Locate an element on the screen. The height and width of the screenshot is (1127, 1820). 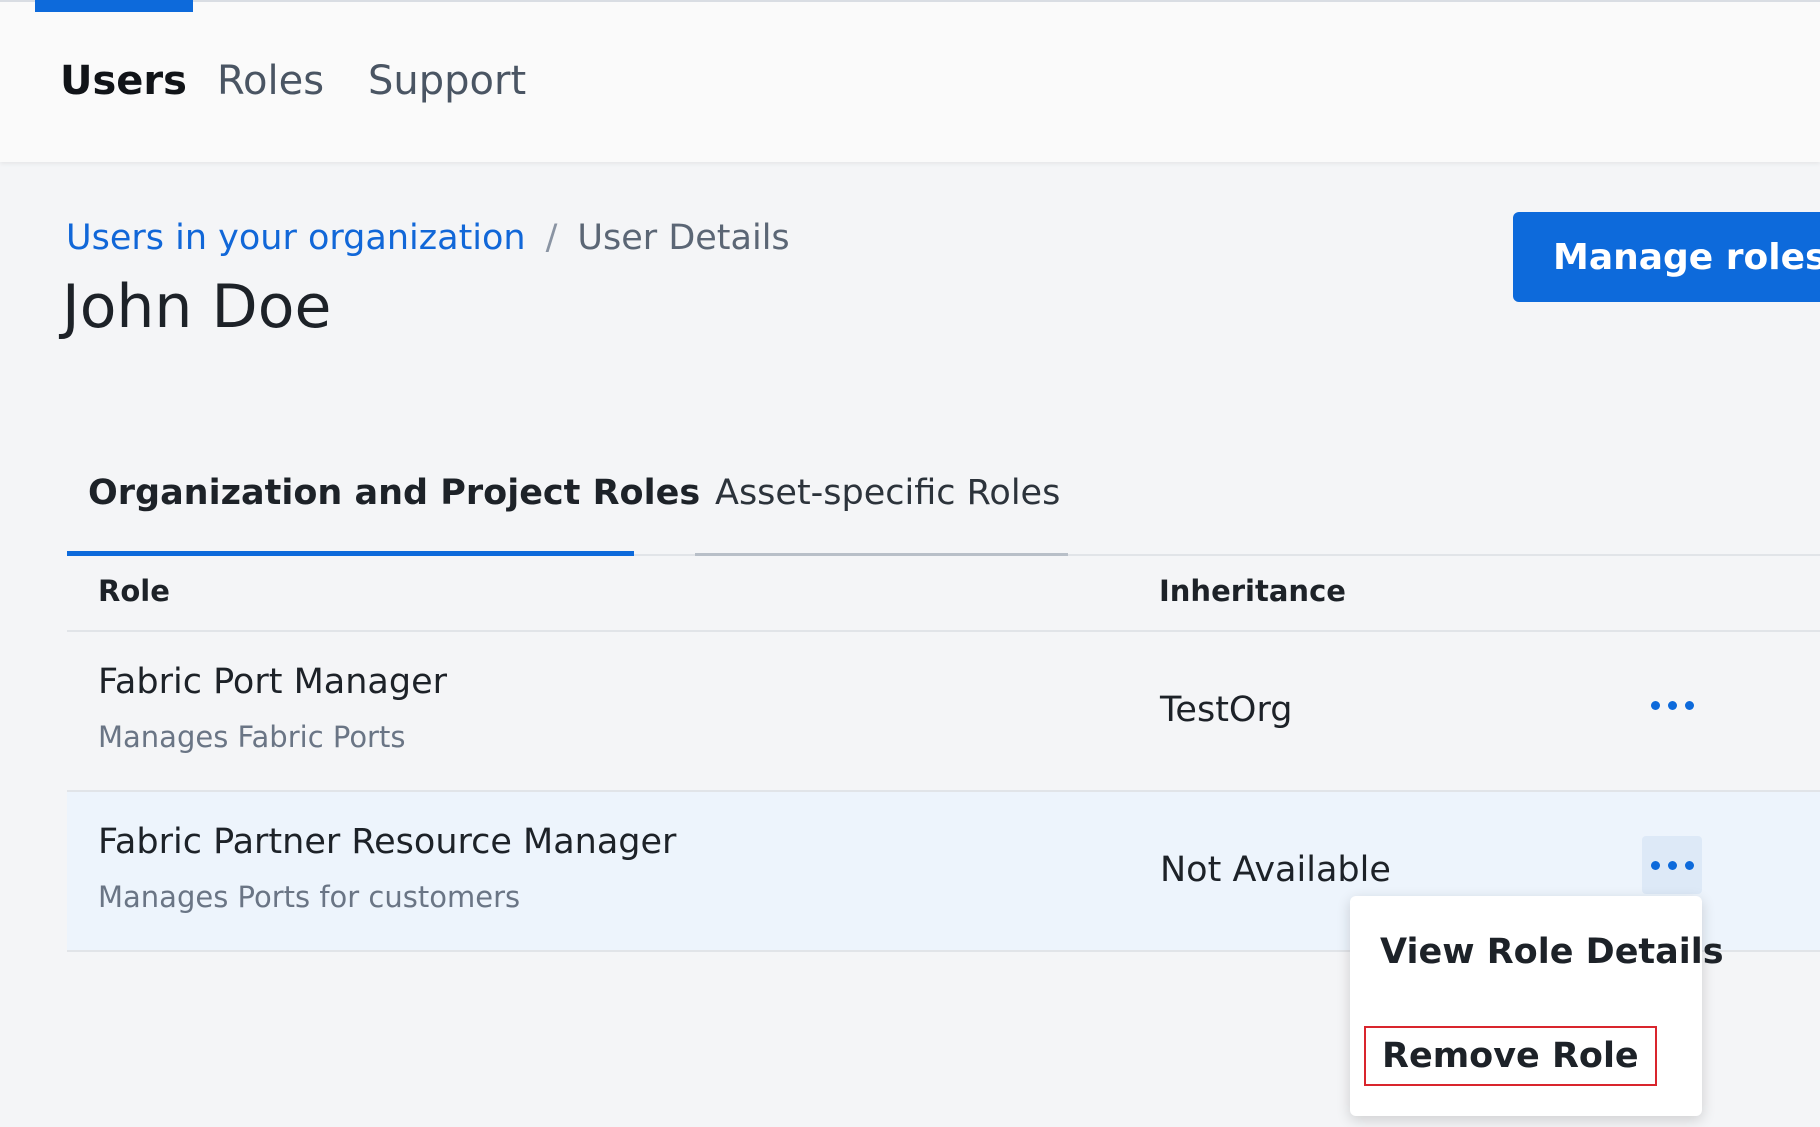
role-name: Fabric Port Manager is located at coordinates (272, 682).